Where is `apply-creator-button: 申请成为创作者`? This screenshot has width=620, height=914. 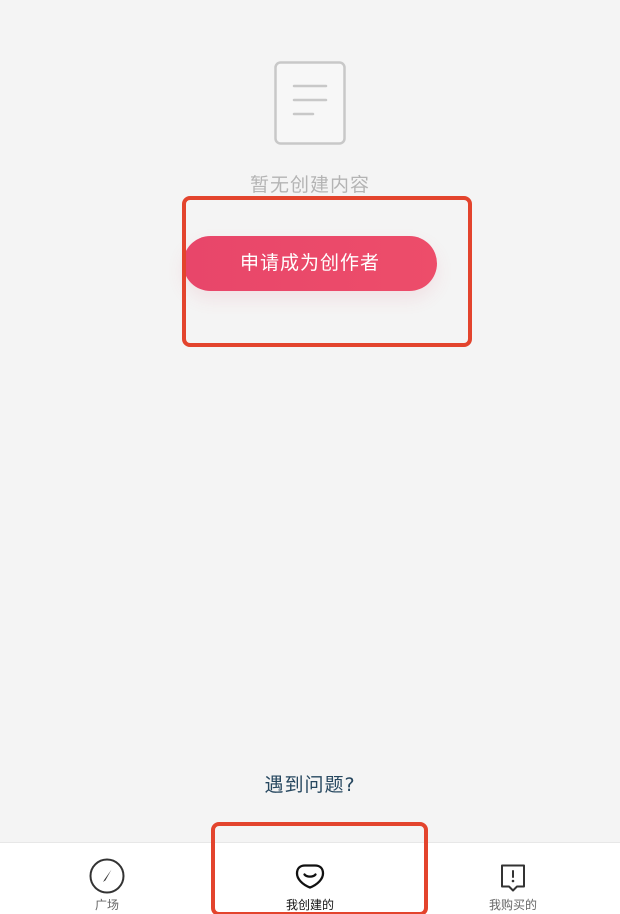 apply-creator-button: 申请成为创作者 is located at coordinates (310, 263).